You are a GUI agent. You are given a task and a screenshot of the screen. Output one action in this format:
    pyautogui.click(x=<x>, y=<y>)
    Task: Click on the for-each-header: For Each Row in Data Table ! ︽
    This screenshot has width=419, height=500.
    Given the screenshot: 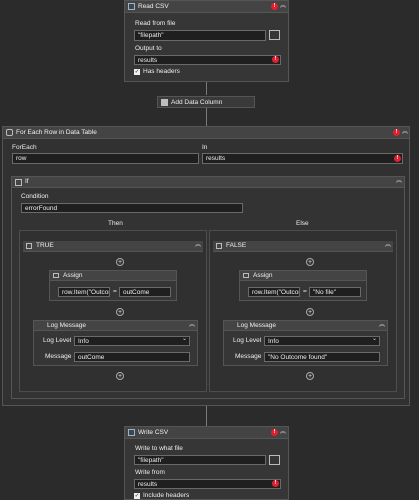 What is the action you would take?
    pyautogui.click(x=206, y=133)
    